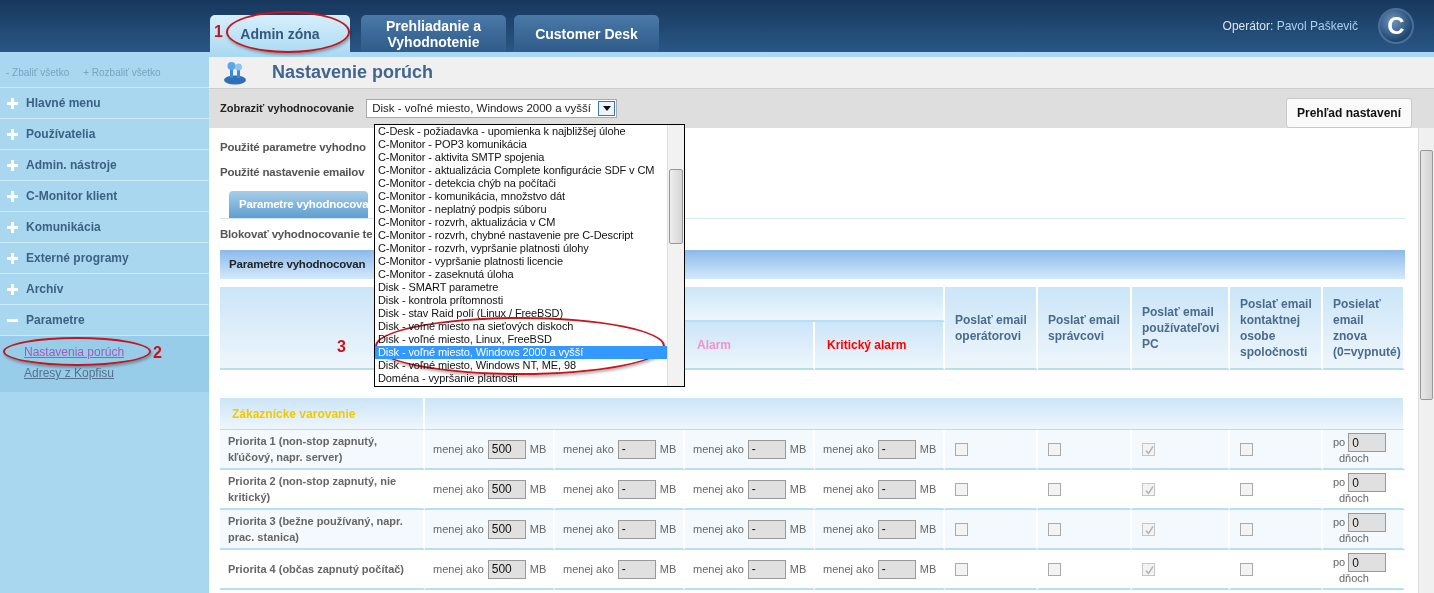  I want to click on dropdown-option: C-Desk - požiadavka - upomienka k najbližšej úlohe, so click(521, 131).